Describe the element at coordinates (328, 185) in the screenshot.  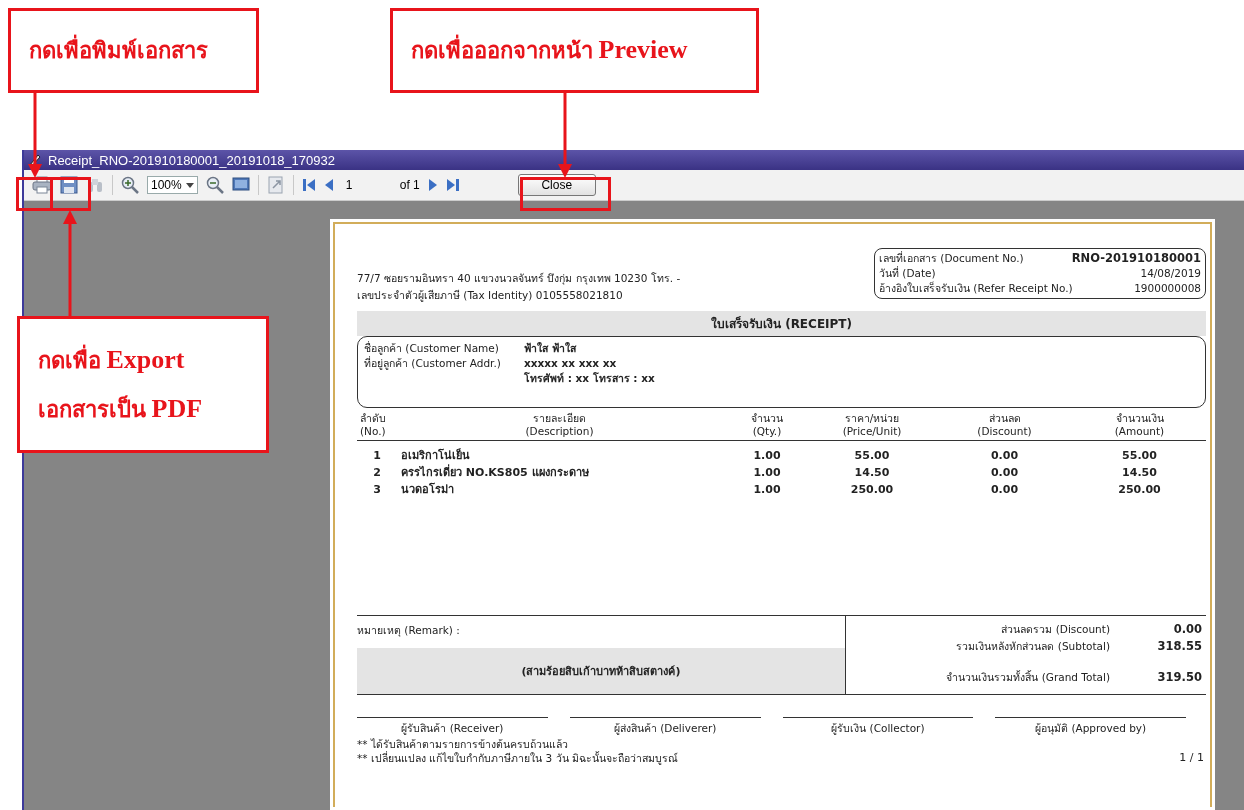
I see `previous-page-icon` at that location.